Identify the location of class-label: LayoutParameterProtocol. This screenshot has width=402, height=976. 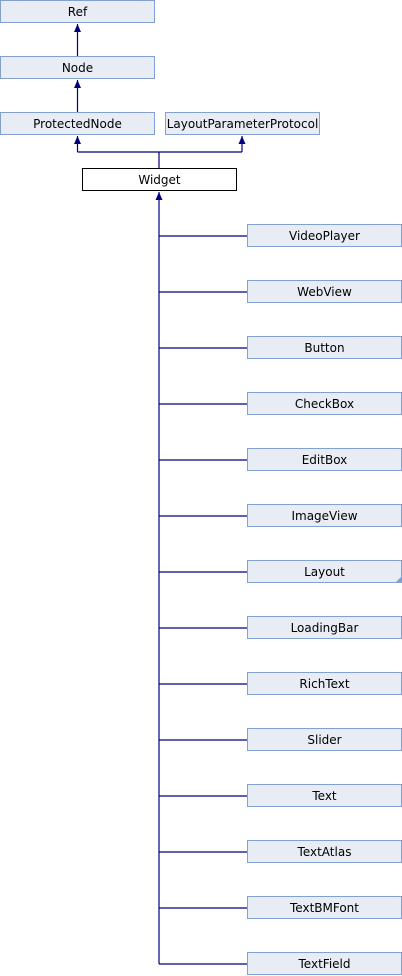
(243, 124).